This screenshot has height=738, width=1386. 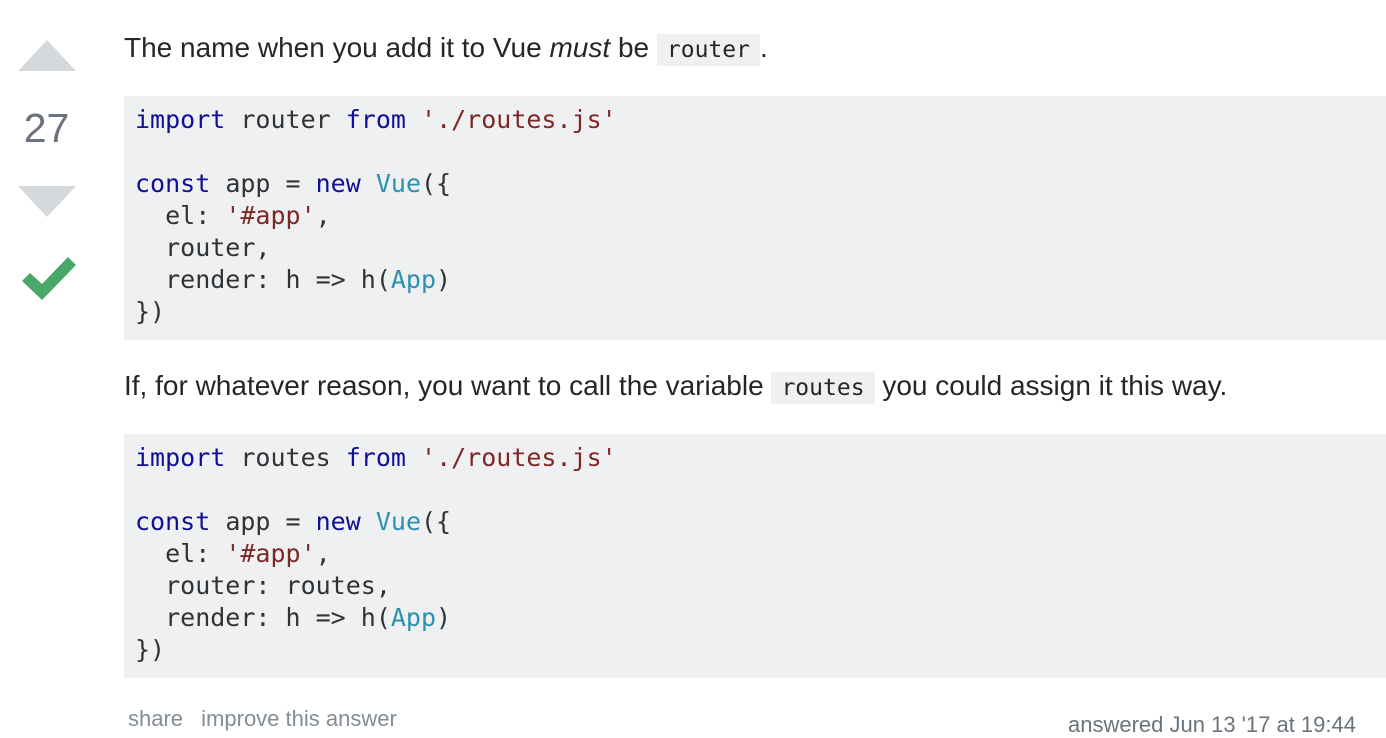 I want to click on improve-answer-link: improve this answer, so click(x=299, y=718).